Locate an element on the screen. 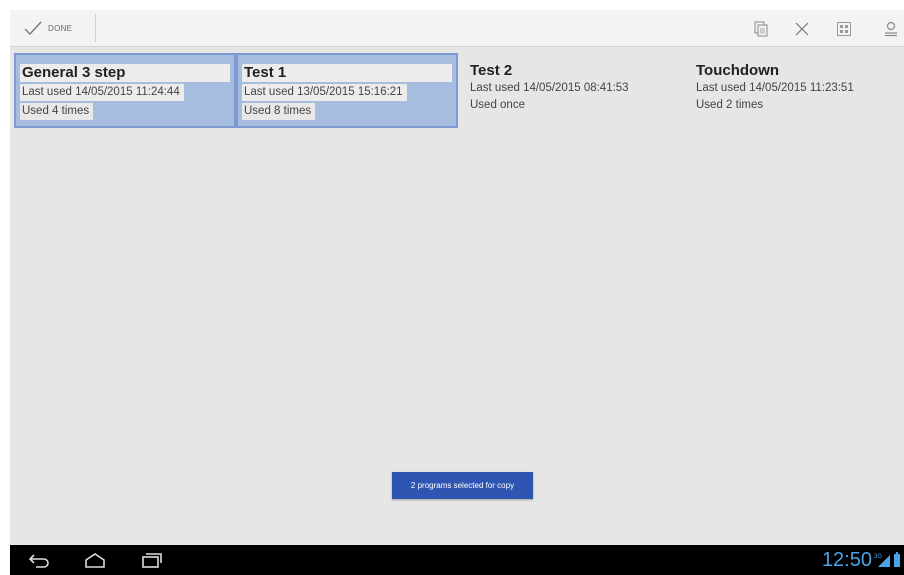 The height and width of the screenshot is (575, 904). recent-apps-button is located at coordinates (152, 560).